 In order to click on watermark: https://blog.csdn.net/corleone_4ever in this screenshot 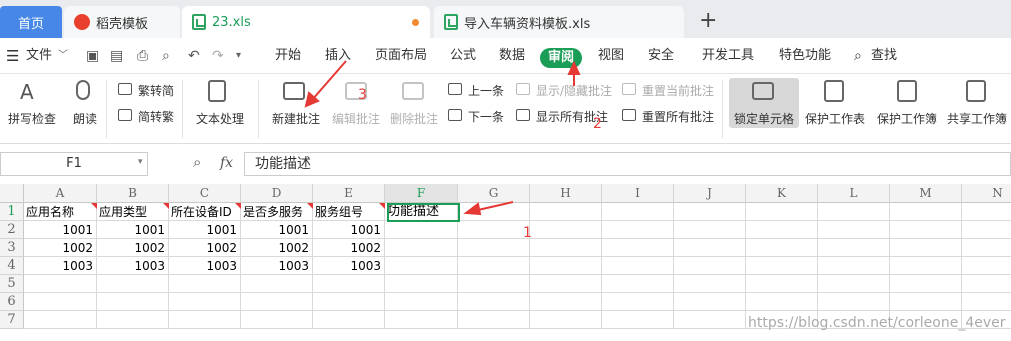, I will do `click(877, 323)`.